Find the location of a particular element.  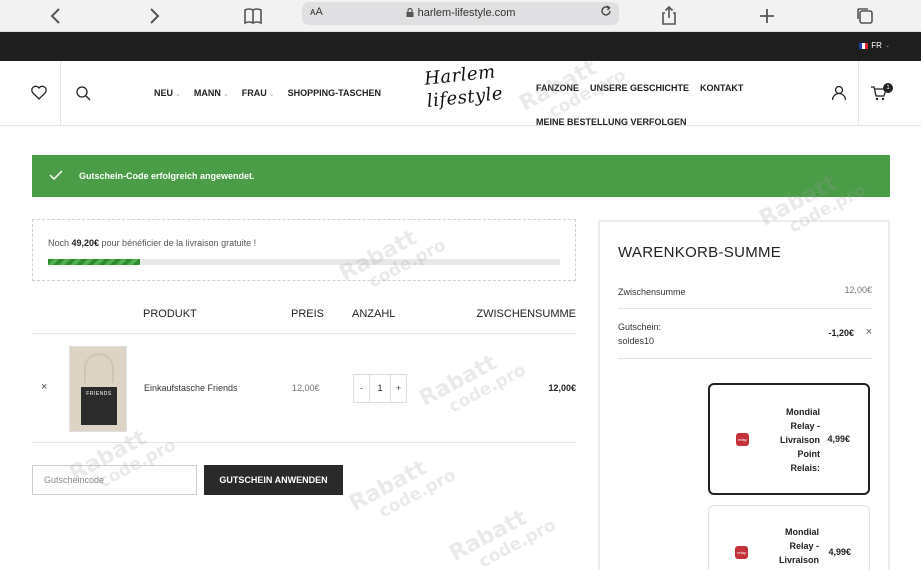

nav-item-neu: NEU ⌄ is located at coordinates (167, 93).